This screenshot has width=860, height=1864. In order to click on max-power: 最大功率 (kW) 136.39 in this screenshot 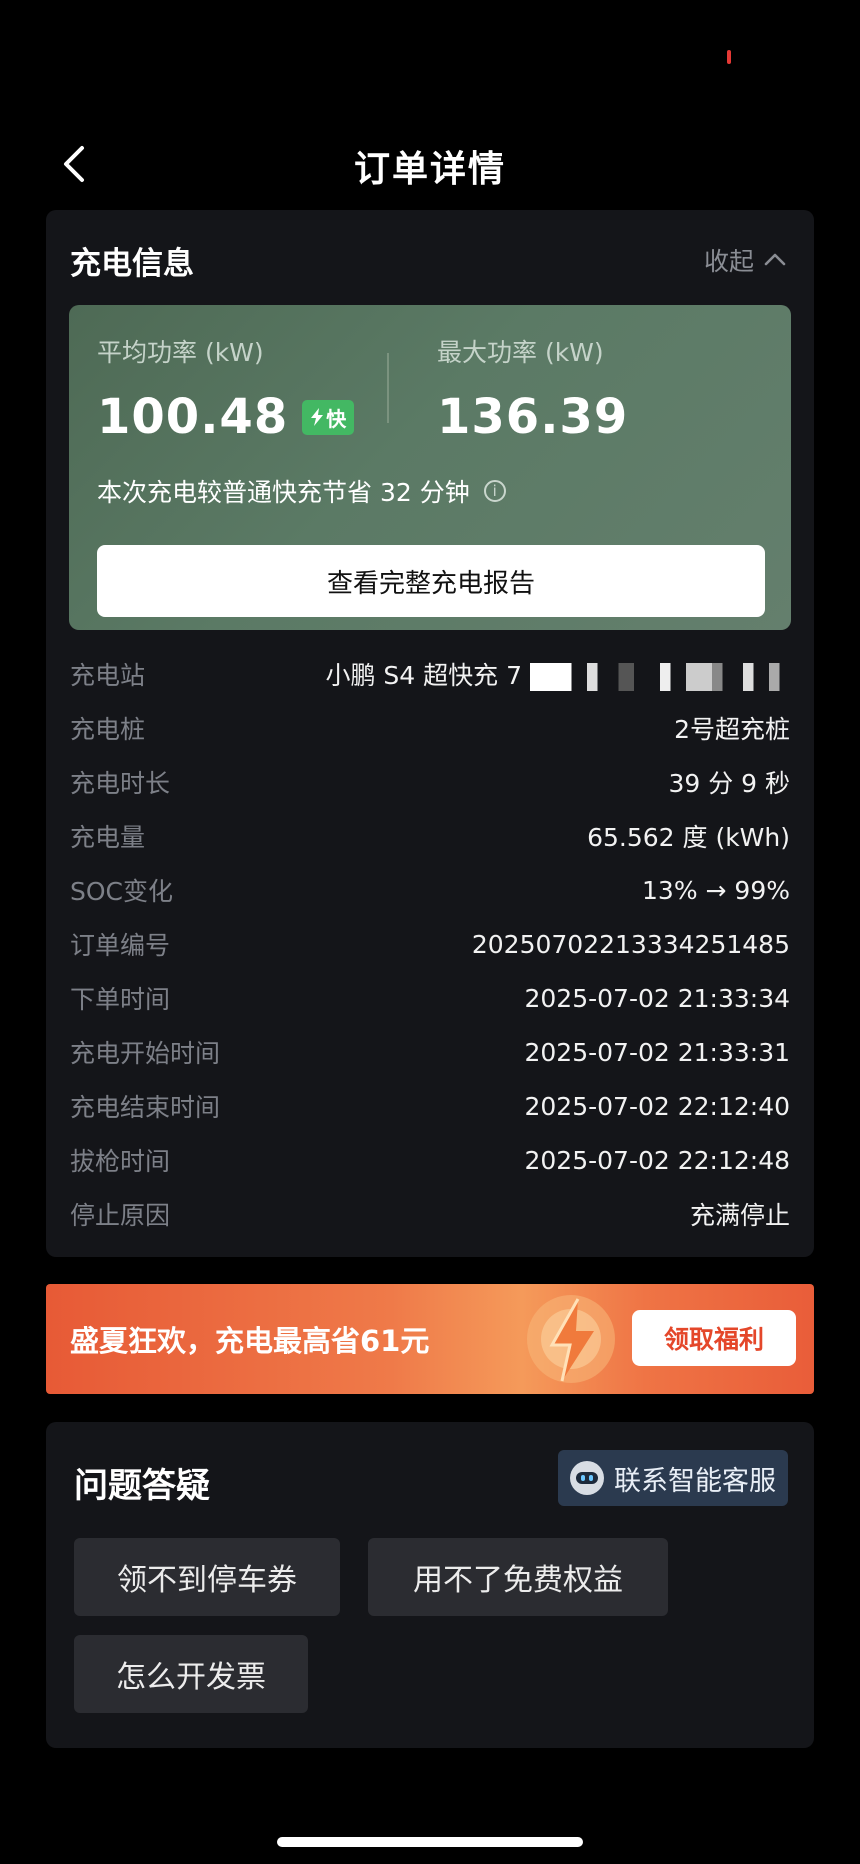, I will do `click(532, 389)`.